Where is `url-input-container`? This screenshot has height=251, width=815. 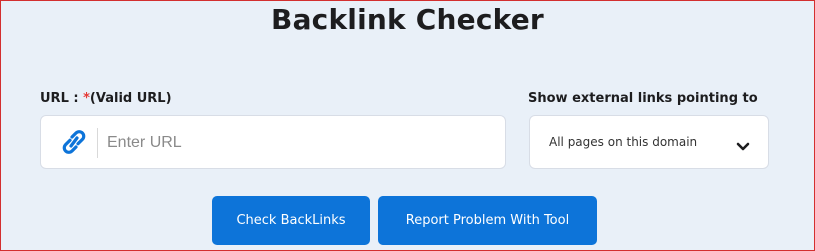 url-input-container is located at coordinates (273, 142).